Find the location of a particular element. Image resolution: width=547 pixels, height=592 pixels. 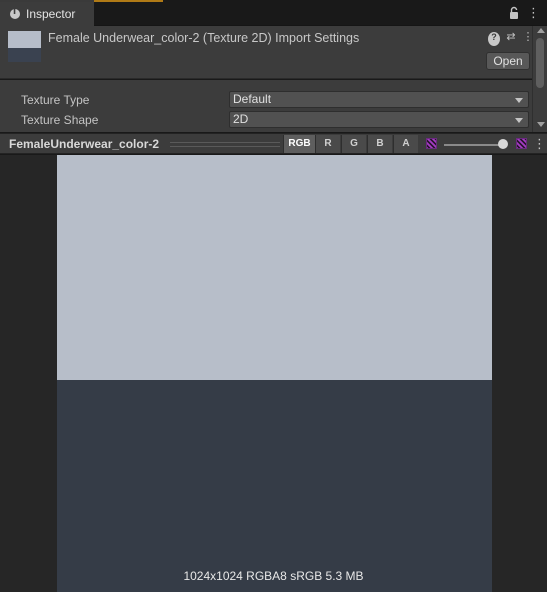

lock-icon is located at coordinates (514, 13).